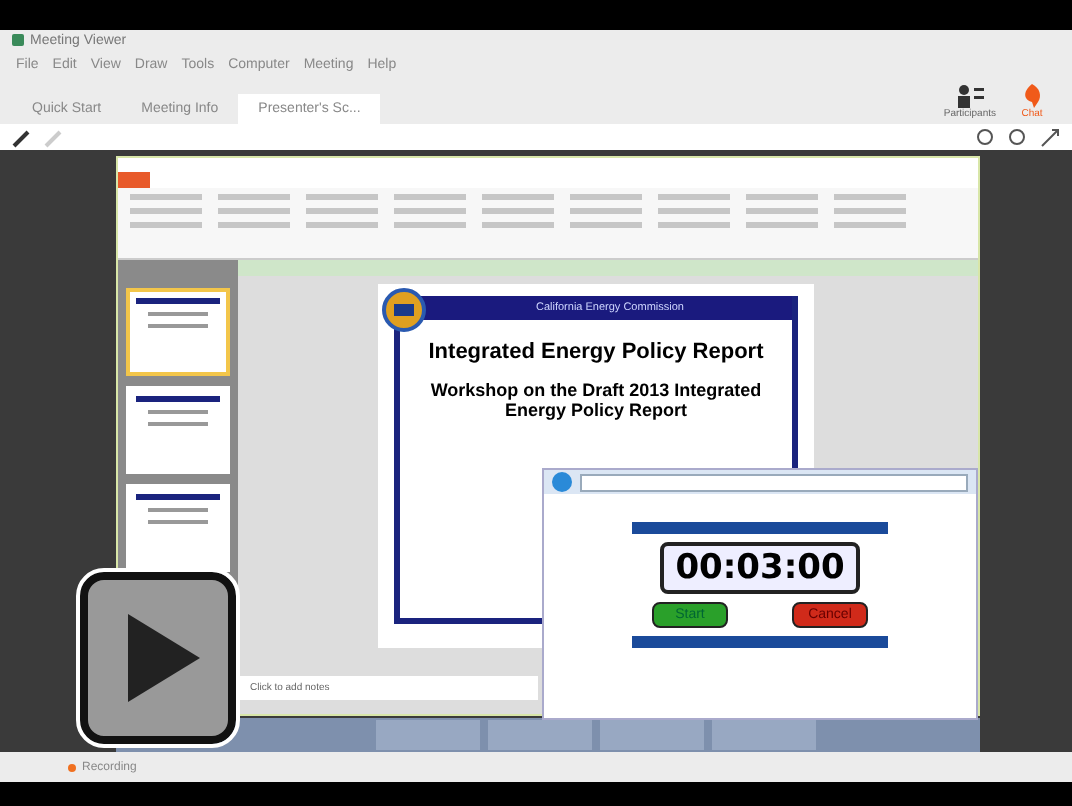 Image resolution: width=1072 pixels, height=806 pixels. I want to click on back-icon, so click(562, 482).